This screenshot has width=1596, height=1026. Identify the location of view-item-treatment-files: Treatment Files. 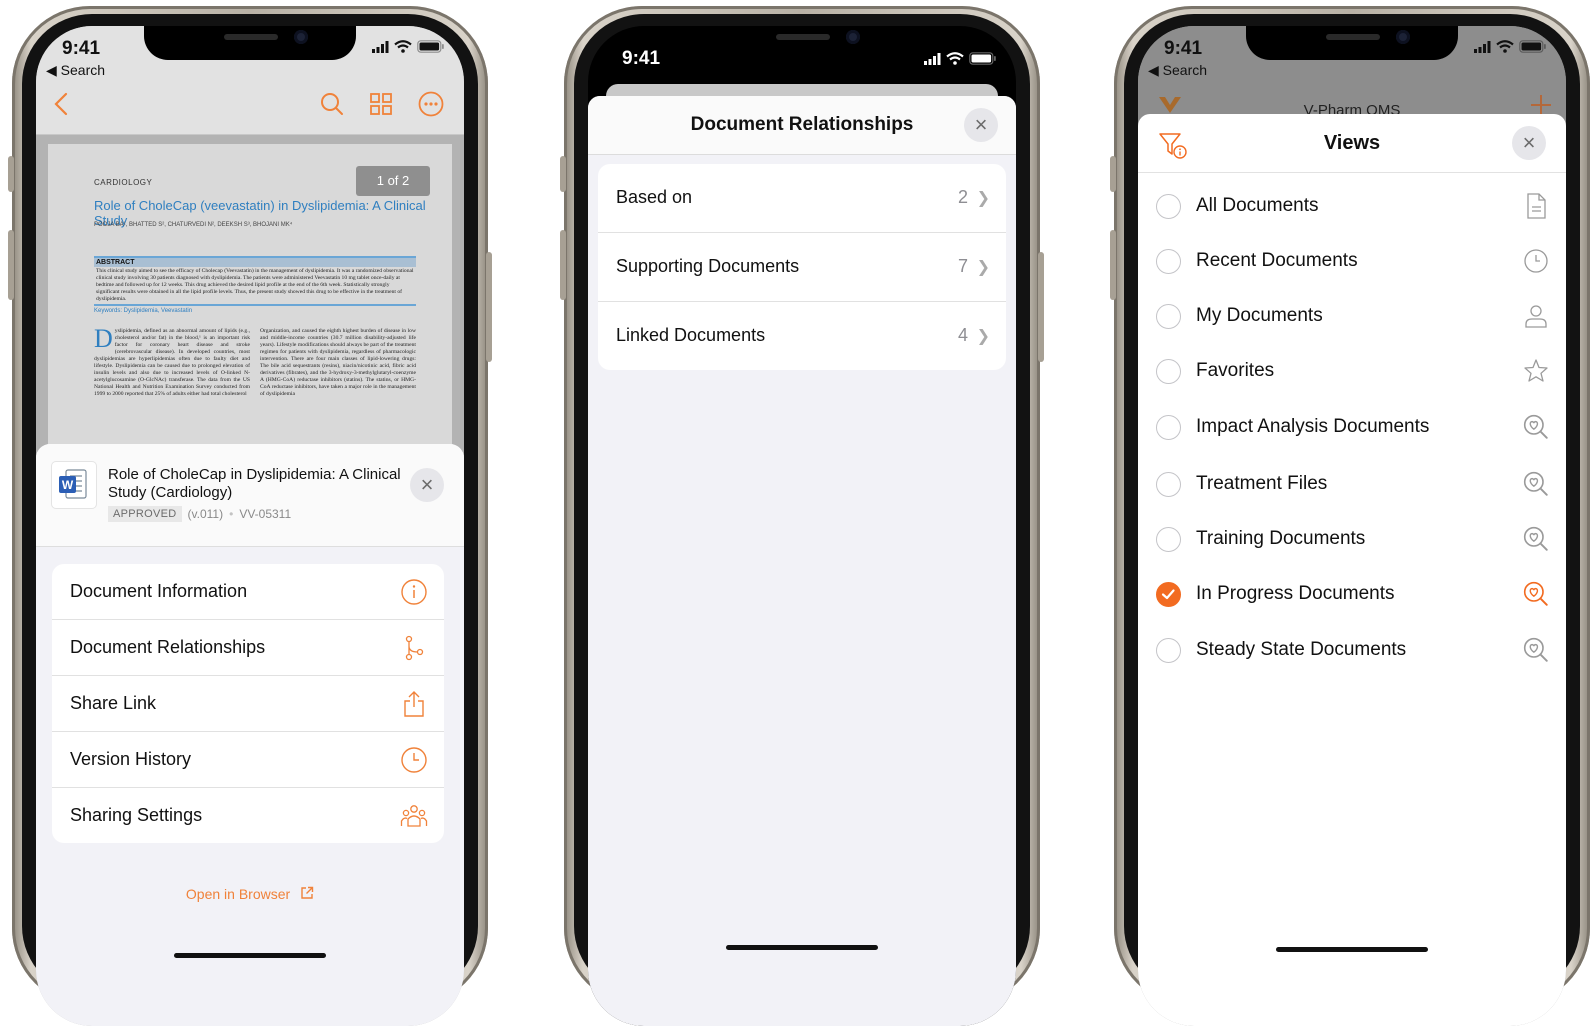
(1352, 486).